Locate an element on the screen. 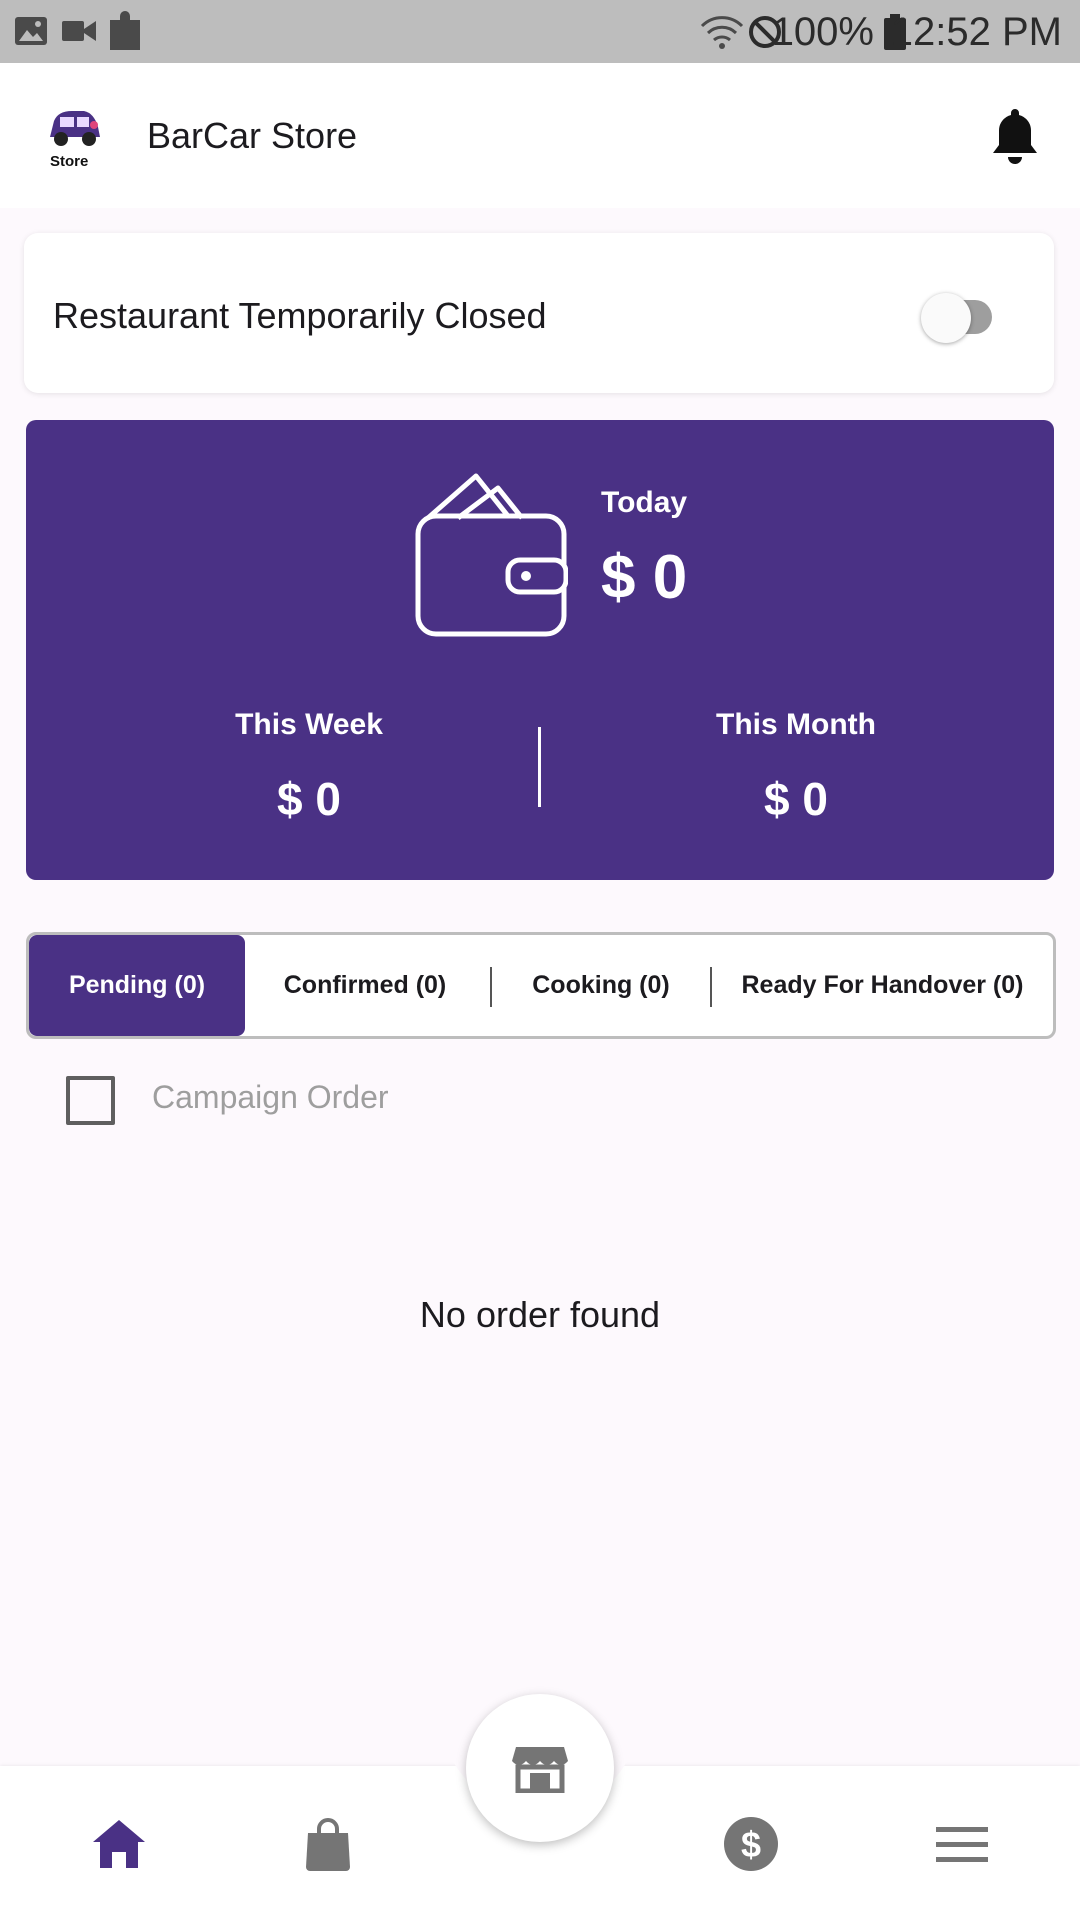 This screenshot has height=1920, width=1080. this-week-label: This Week is located at coordinates (309, 724).